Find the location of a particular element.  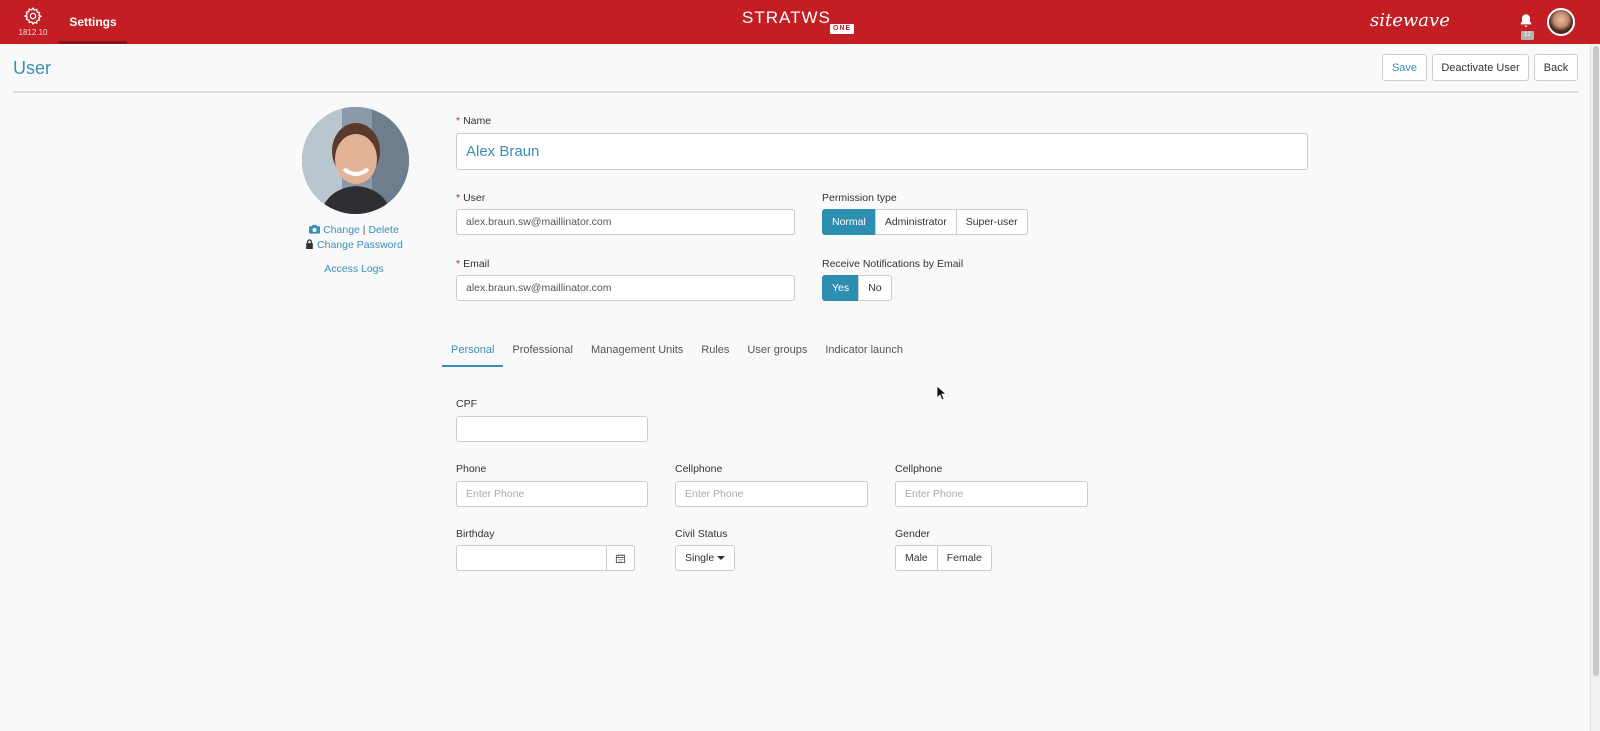

email-input is located at coordinates (625, 288).